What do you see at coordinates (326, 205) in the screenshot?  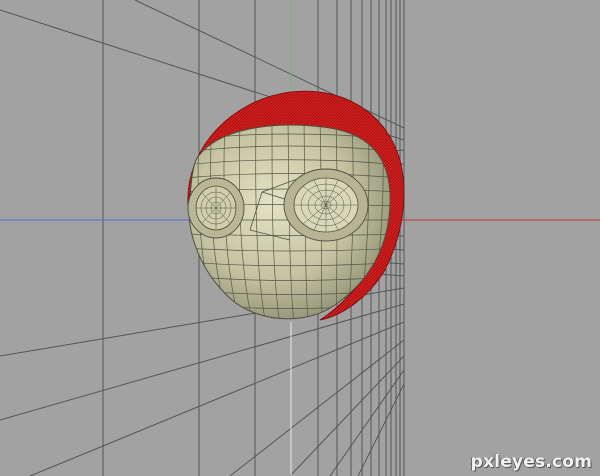 I see `right-eye` at bounding box center [326, 205].